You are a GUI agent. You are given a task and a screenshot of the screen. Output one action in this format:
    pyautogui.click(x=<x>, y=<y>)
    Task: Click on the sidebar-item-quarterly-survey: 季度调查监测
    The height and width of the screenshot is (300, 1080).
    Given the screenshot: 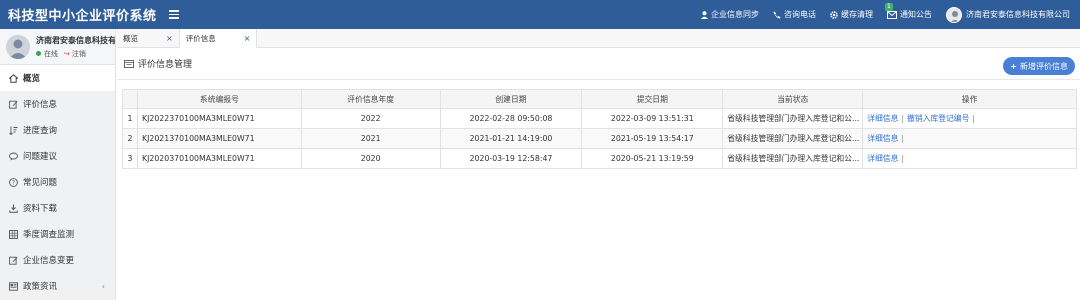 What is the action you would take?
    pyautogui.click(x=57, y=234)
    